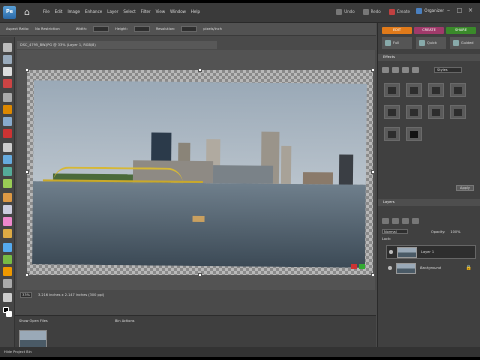  What do you see at coordinates (429, 30) in the screenshot?
I see `tab-create: CREATE` at bounding box center [429, 30].